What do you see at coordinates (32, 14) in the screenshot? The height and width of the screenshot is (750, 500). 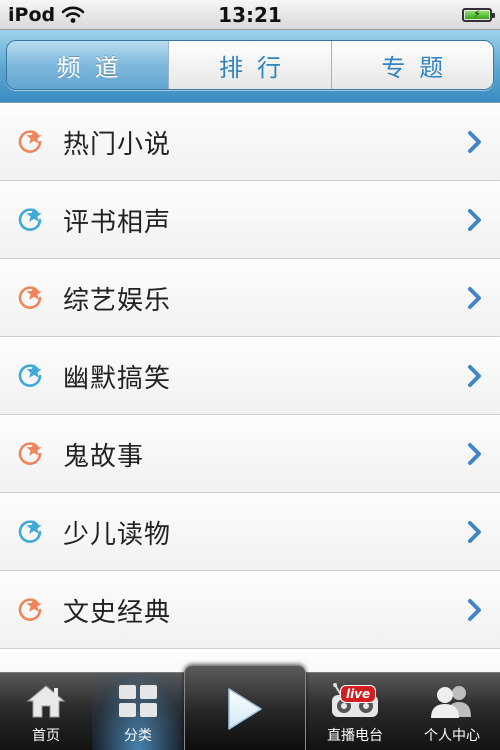 I see `carrier-label: iPod` at bounding box center [32, 14].